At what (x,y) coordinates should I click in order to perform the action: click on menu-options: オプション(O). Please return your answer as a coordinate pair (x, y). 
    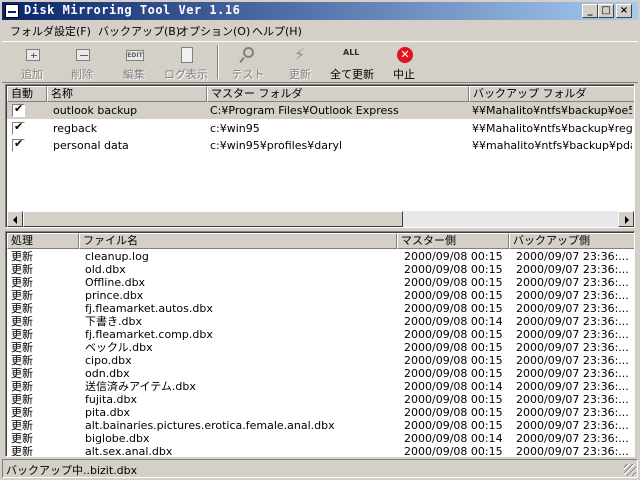
    Looking at the image, I should click on (214, 31).